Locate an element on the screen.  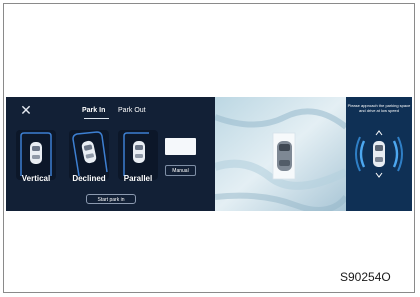
figure-code: S90254O is located at coordinates (365, 277).